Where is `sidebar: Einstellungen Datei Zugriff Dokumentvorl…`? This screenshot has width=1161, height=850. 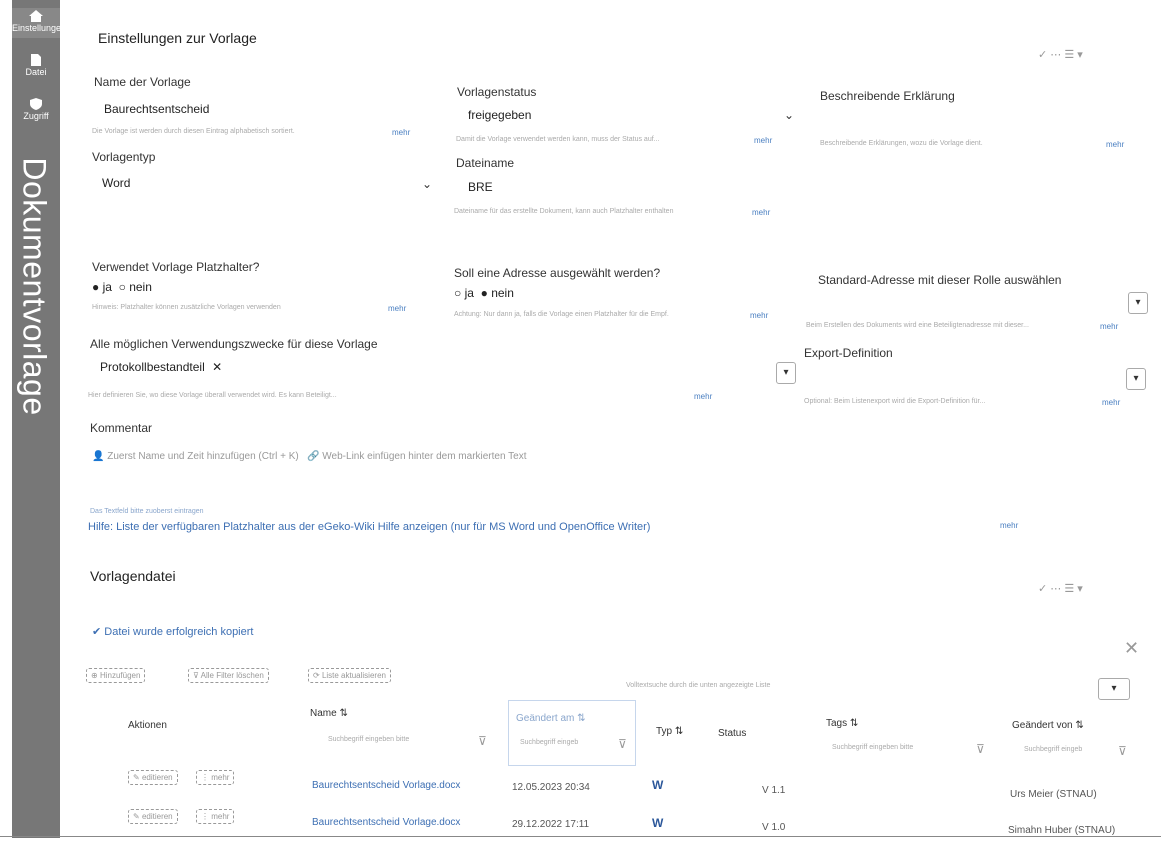
sidebar: Einstellungen Datei Zugriff Dokumentvorl… is located at coordinates (39, 419).